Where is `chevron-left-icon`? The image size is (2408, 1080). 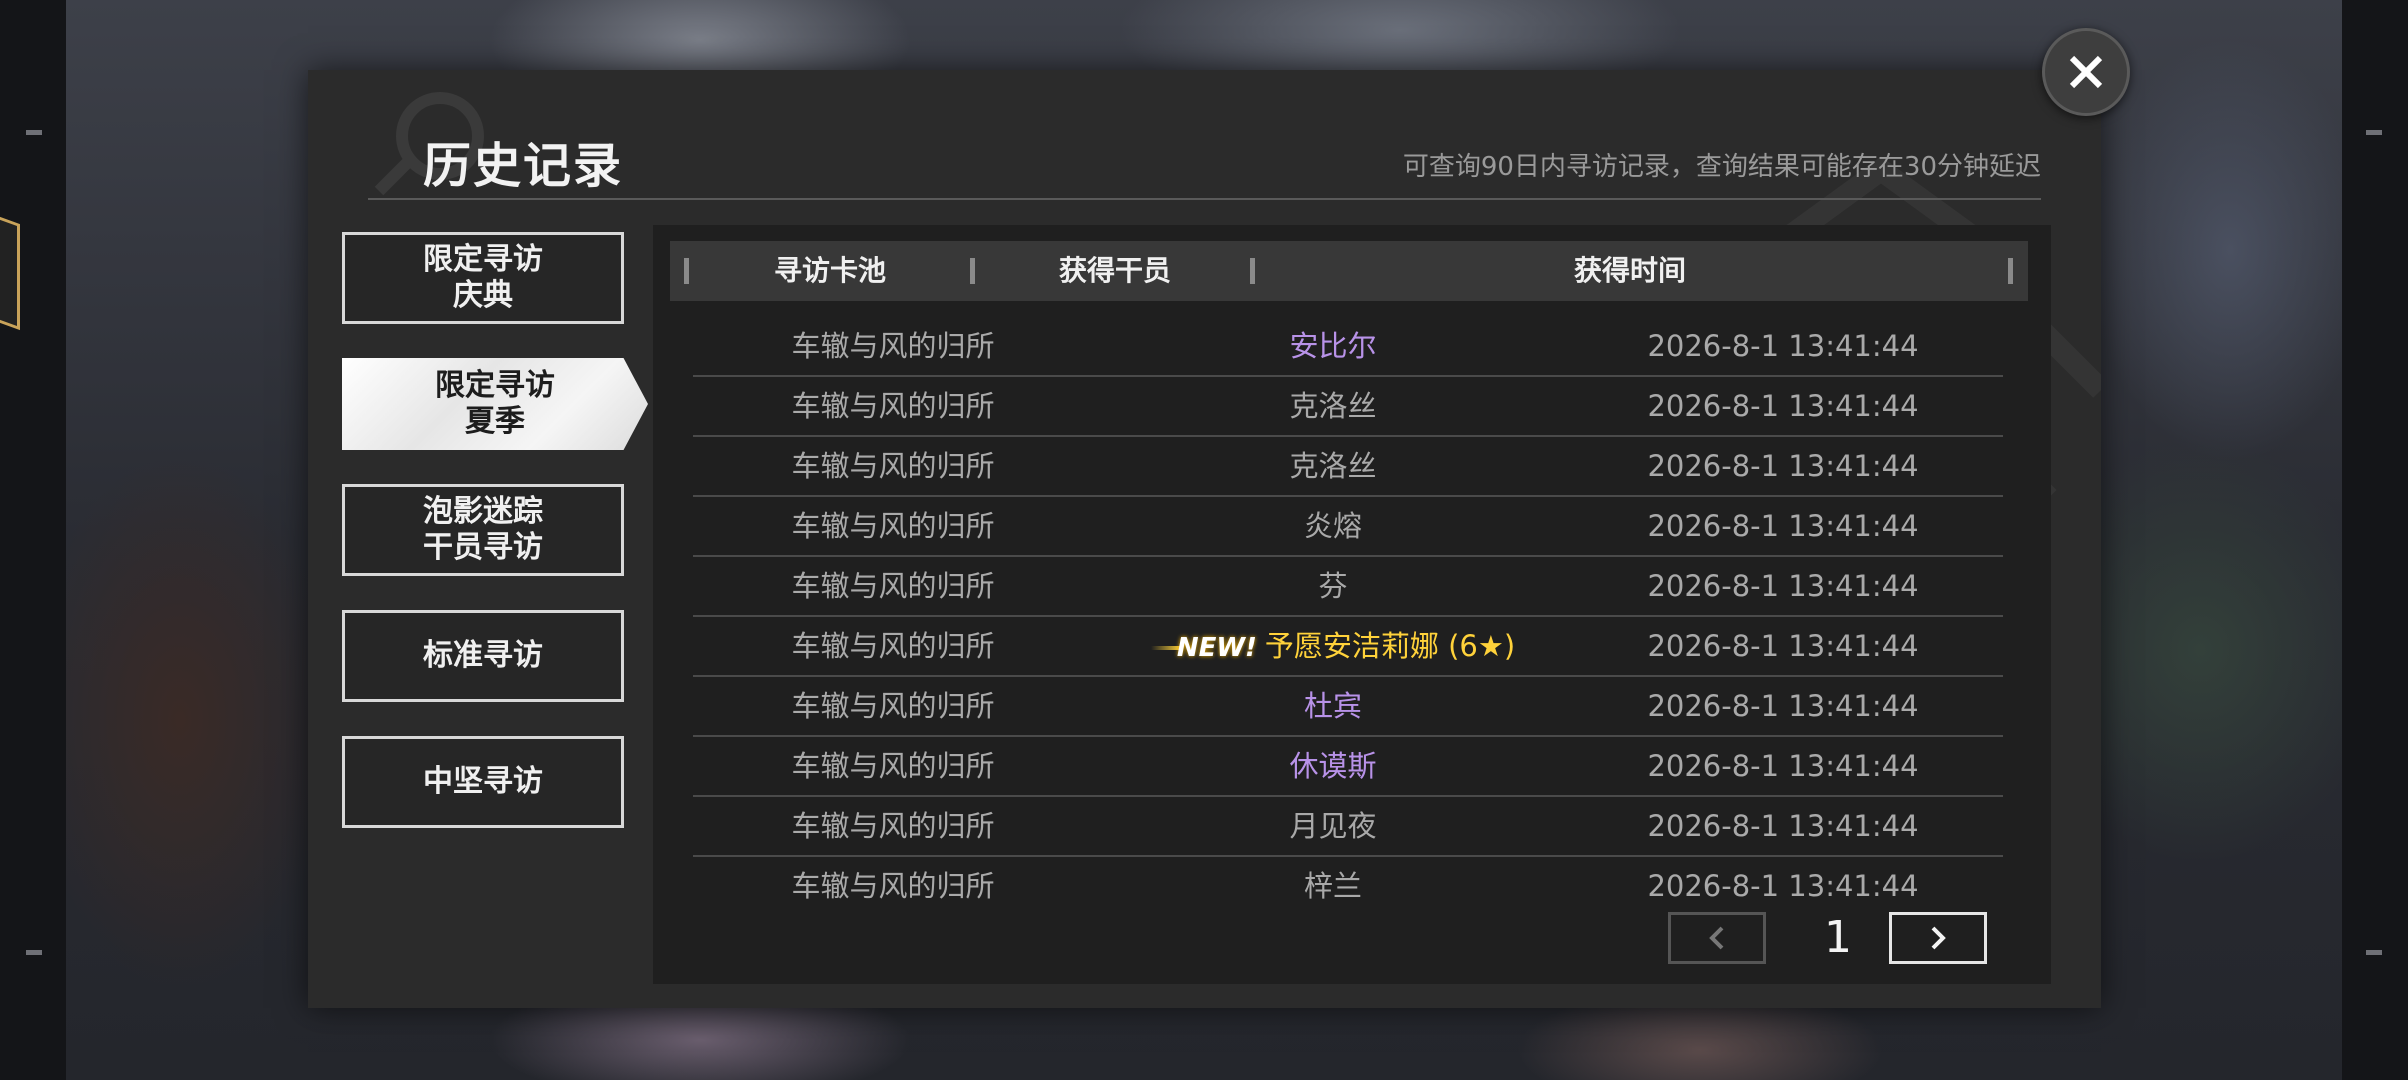
chevron-left-icon is located at coordinates (1716, 938).